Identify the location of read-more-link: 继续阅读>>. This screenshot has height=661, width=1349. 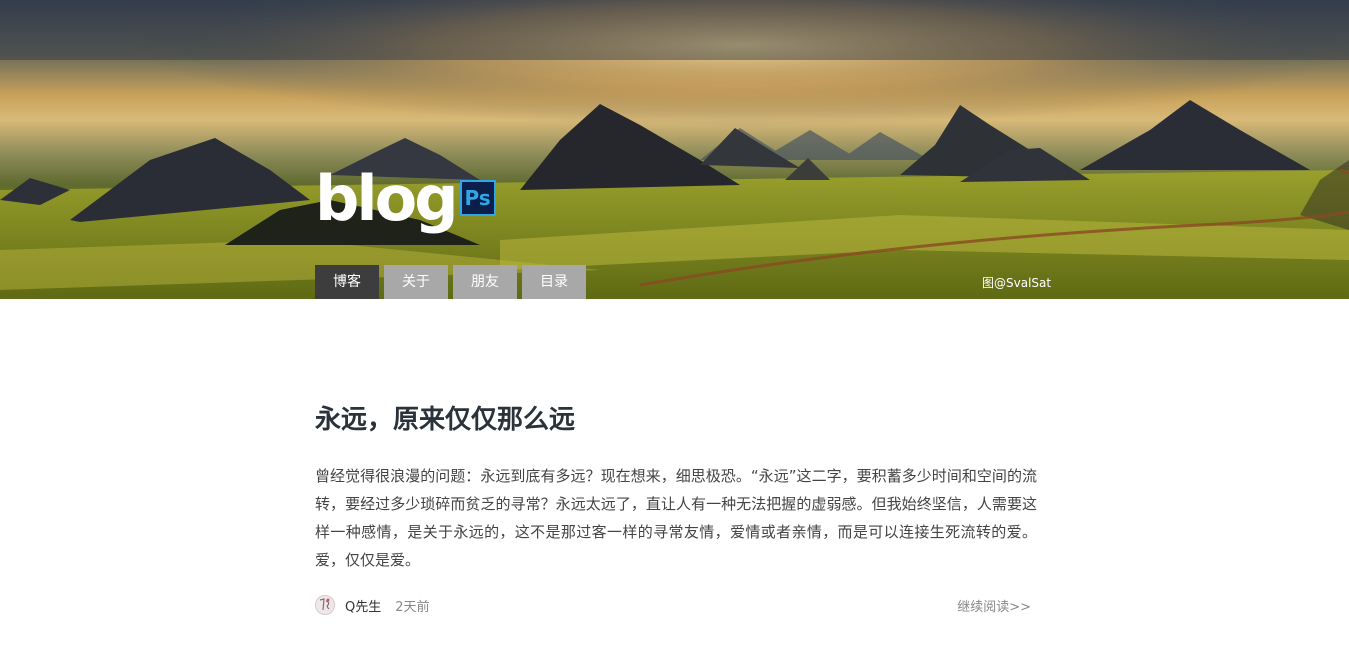
(994, 605).